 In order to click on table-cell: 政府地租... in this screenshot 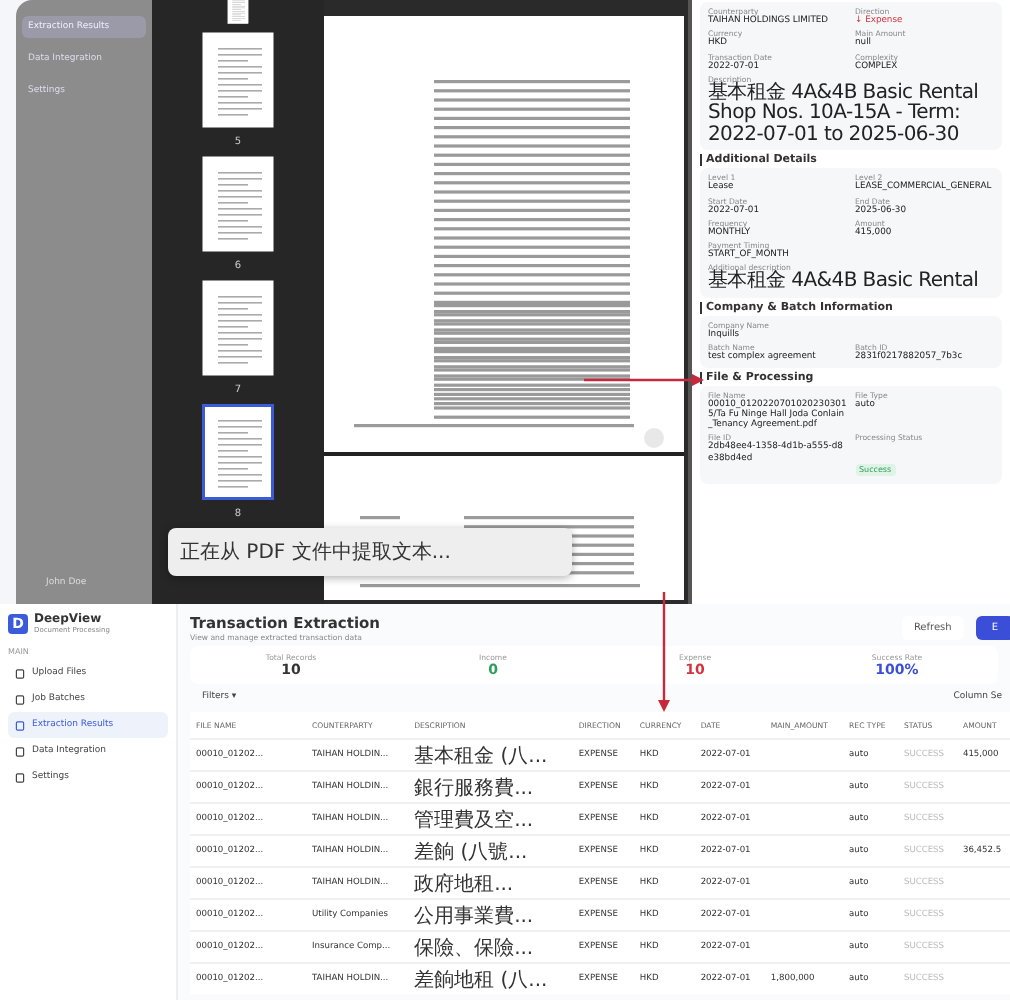, I will do `click(464, 884)`.